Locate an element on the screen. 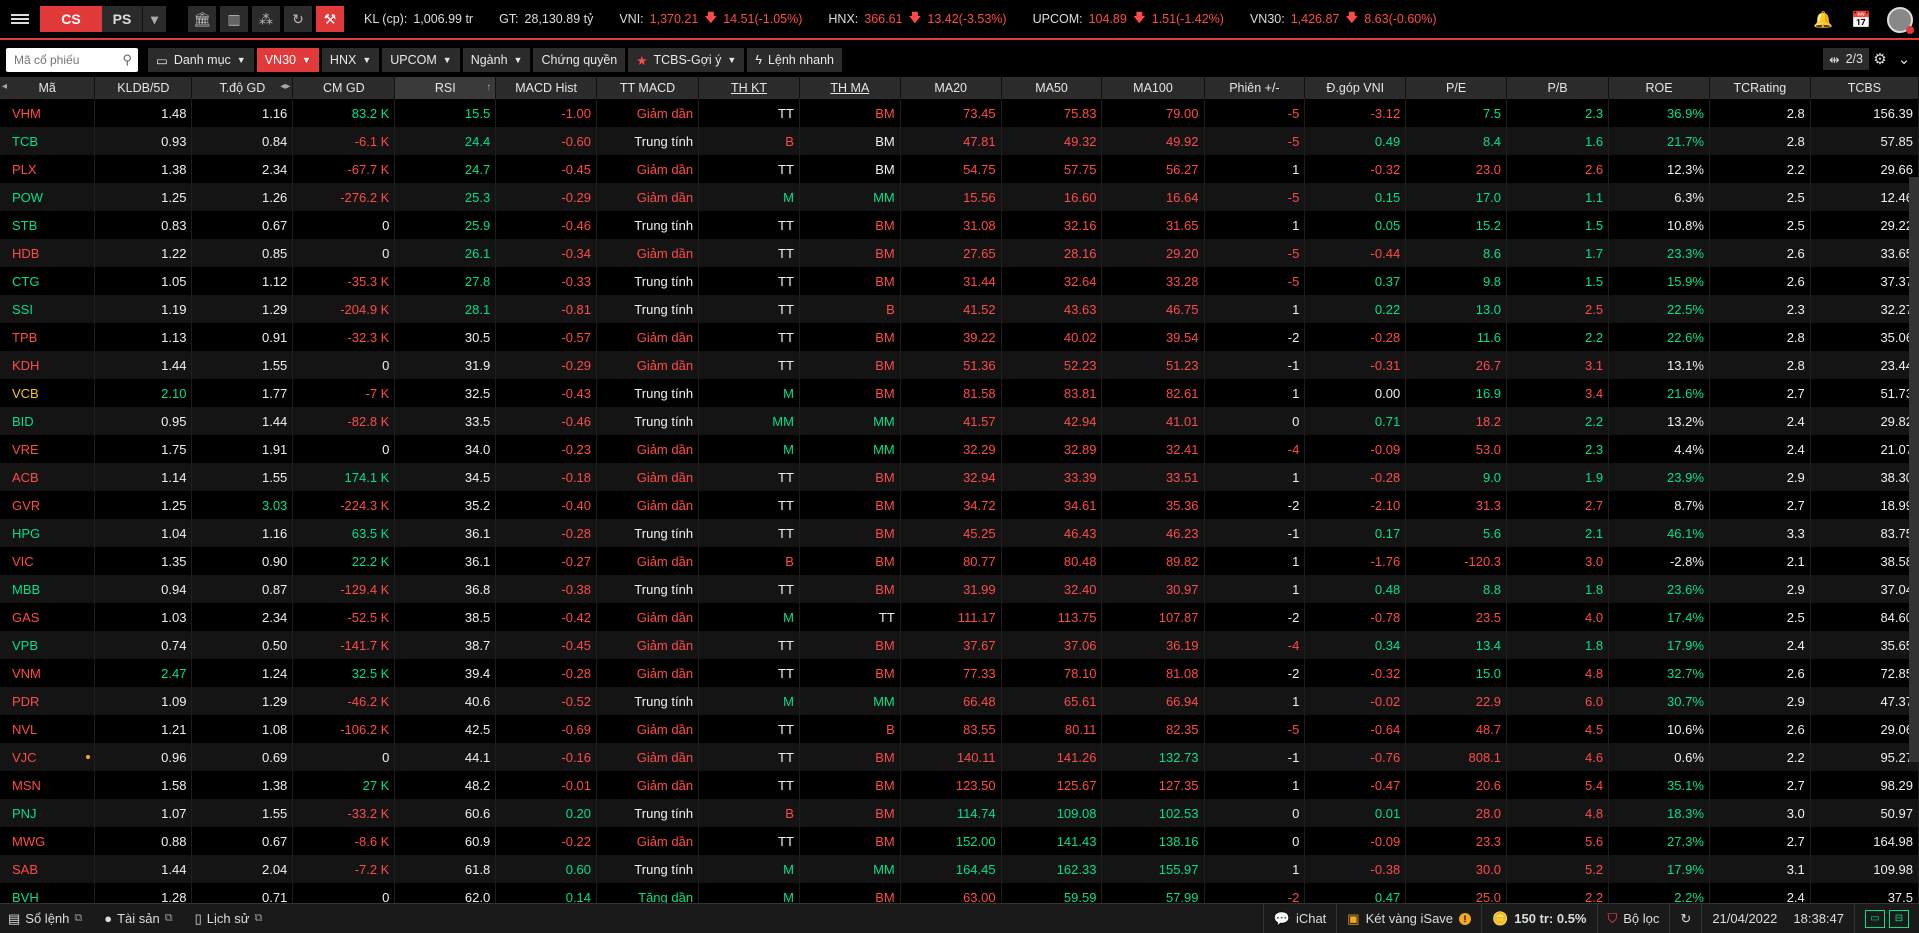  column-header: Đ.góp VNI is located at coordinates (1355, 88).